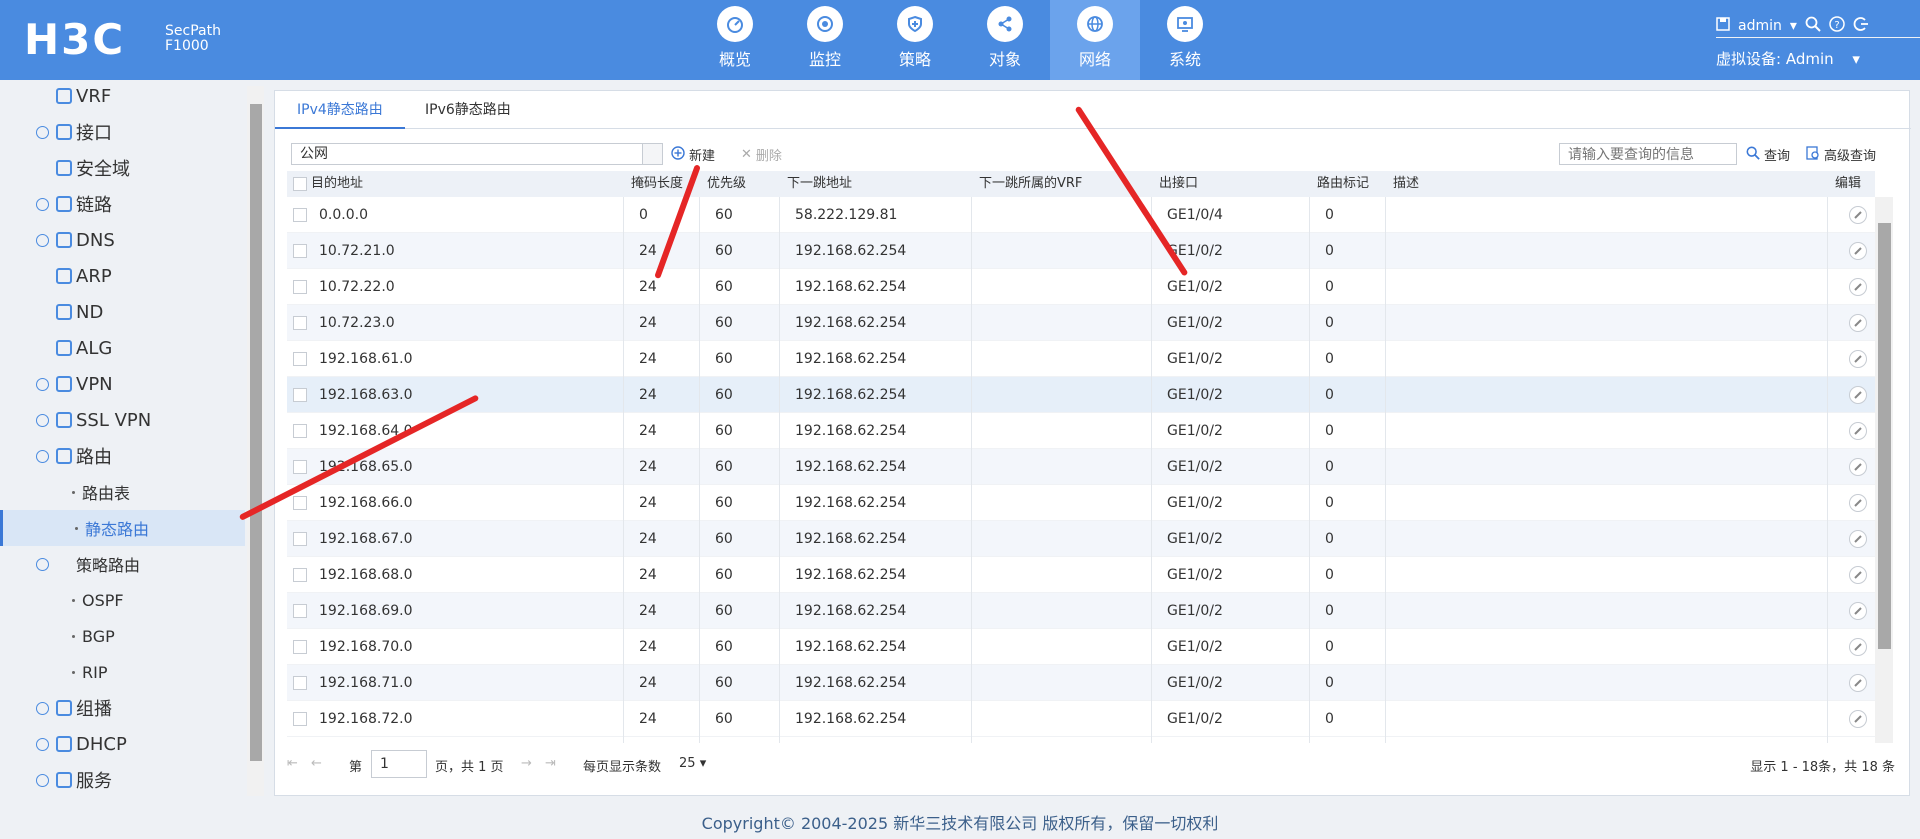  What do you see at coordinates (692, 763) in the screenshot?
I see `per-page-select: 25 ▾` at bounding box center [692, 763].